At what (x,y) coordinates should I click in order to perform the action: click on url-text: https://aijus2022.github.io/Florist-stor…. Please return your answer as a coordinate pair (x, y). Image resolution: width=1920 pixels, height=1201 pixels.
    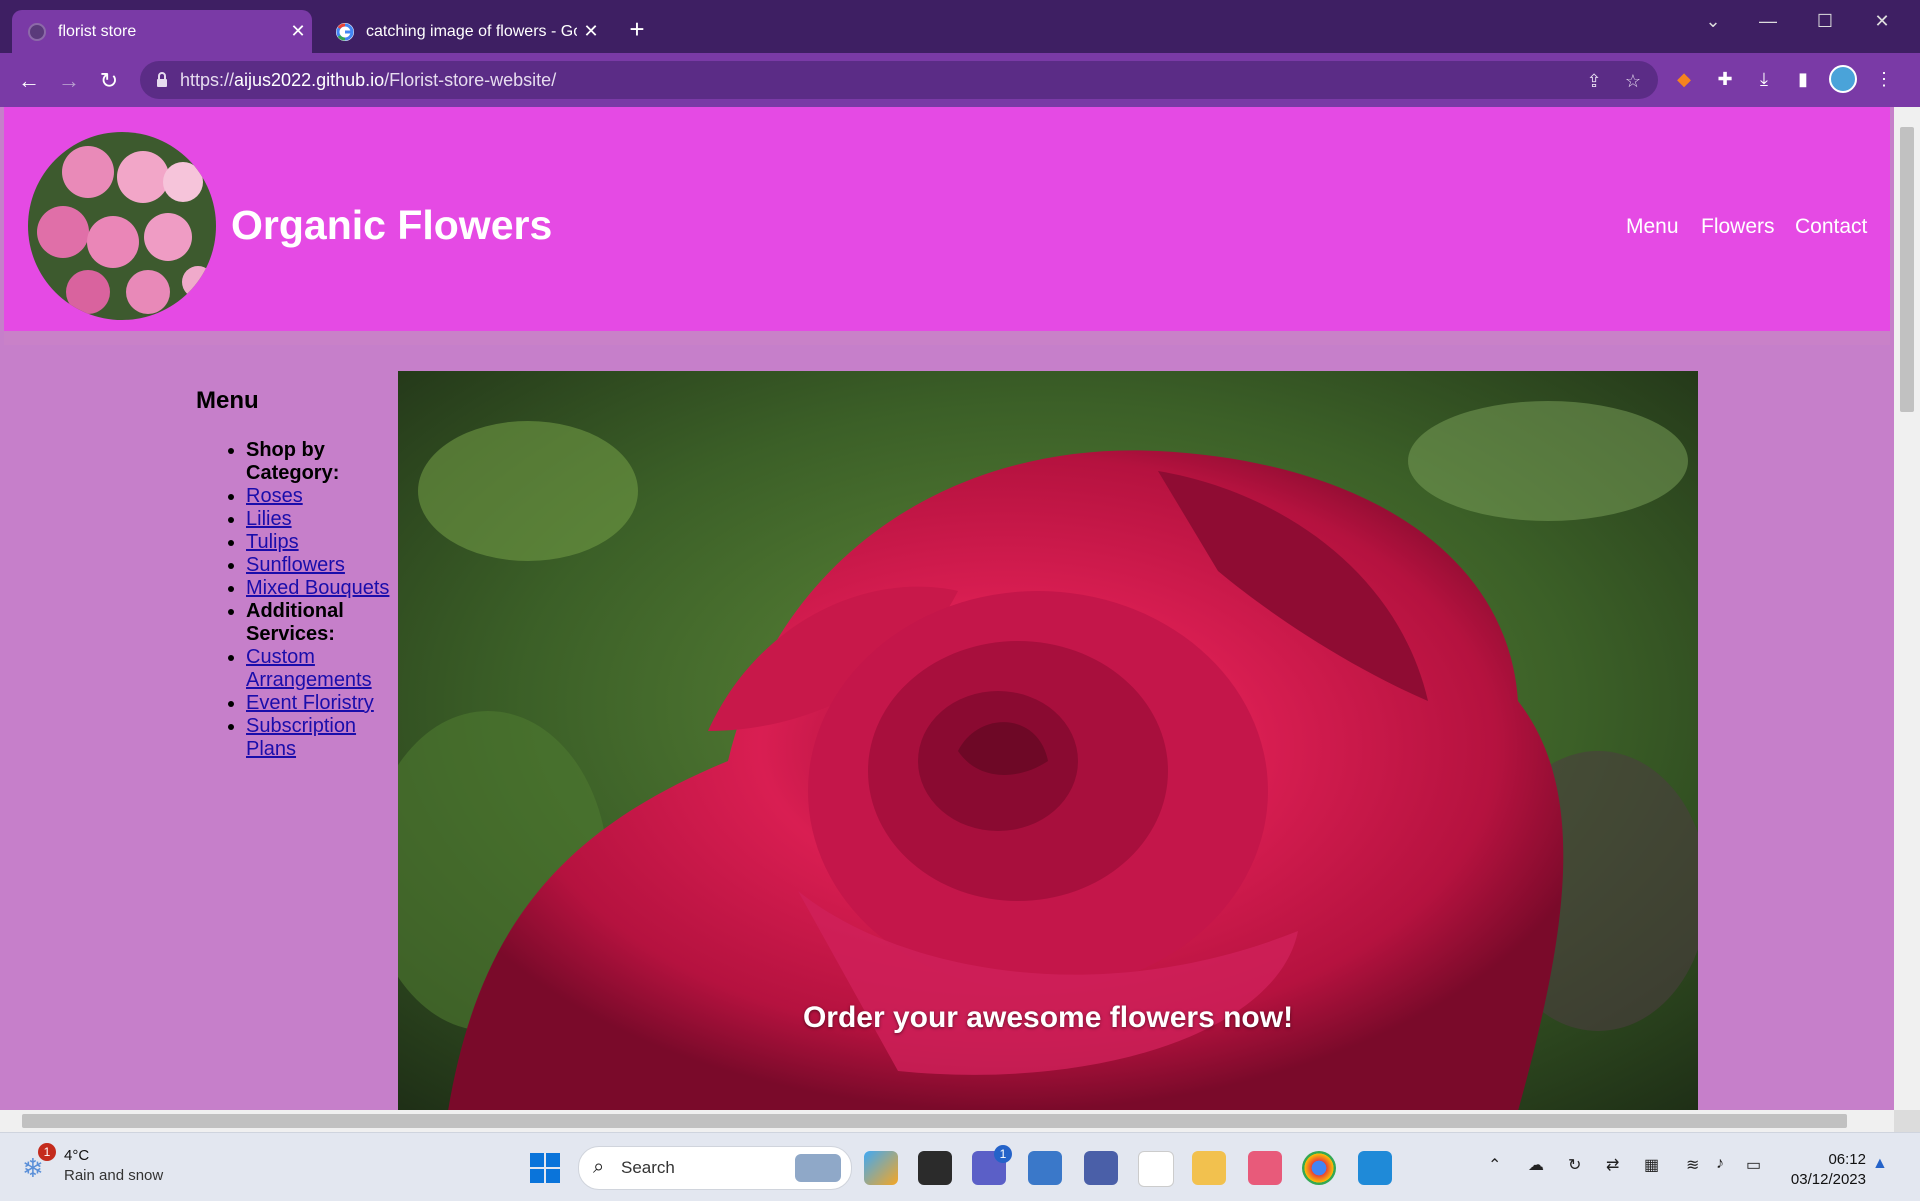
    Looking at the image, I should click on (368, 80).